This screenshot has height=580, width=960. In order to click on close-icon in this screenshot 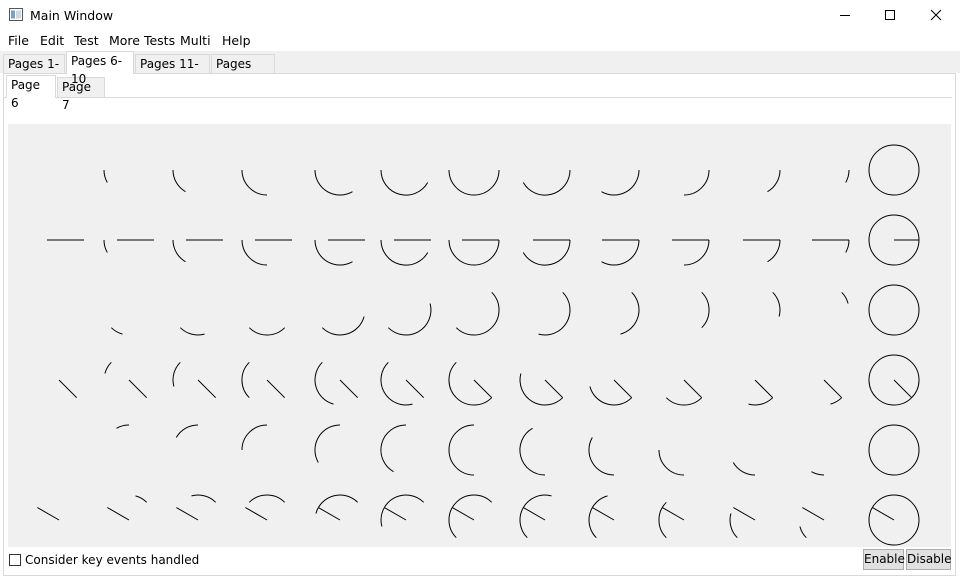, I will do `click(936, 15)`.